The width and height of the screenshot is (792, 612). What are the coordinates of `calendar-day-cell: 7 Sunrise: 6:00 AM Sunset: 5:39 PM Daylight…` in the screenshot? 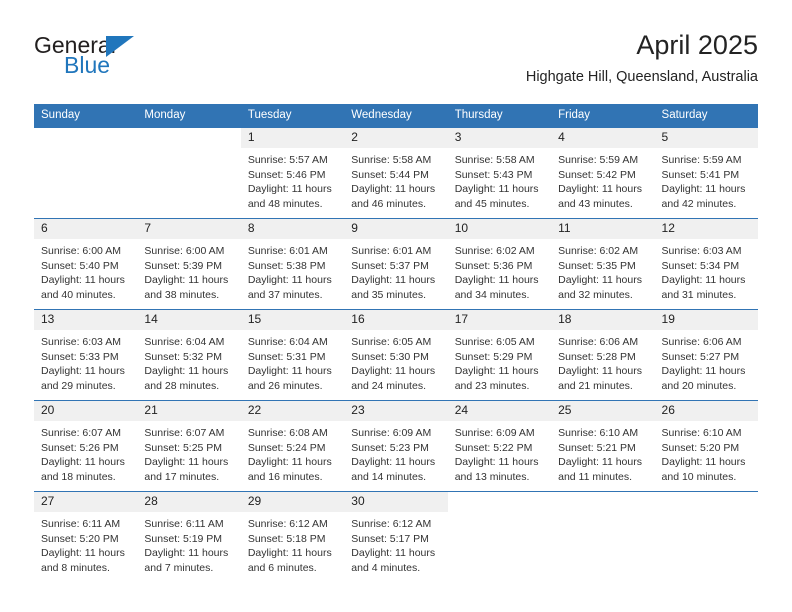 It's located at (189, 264).